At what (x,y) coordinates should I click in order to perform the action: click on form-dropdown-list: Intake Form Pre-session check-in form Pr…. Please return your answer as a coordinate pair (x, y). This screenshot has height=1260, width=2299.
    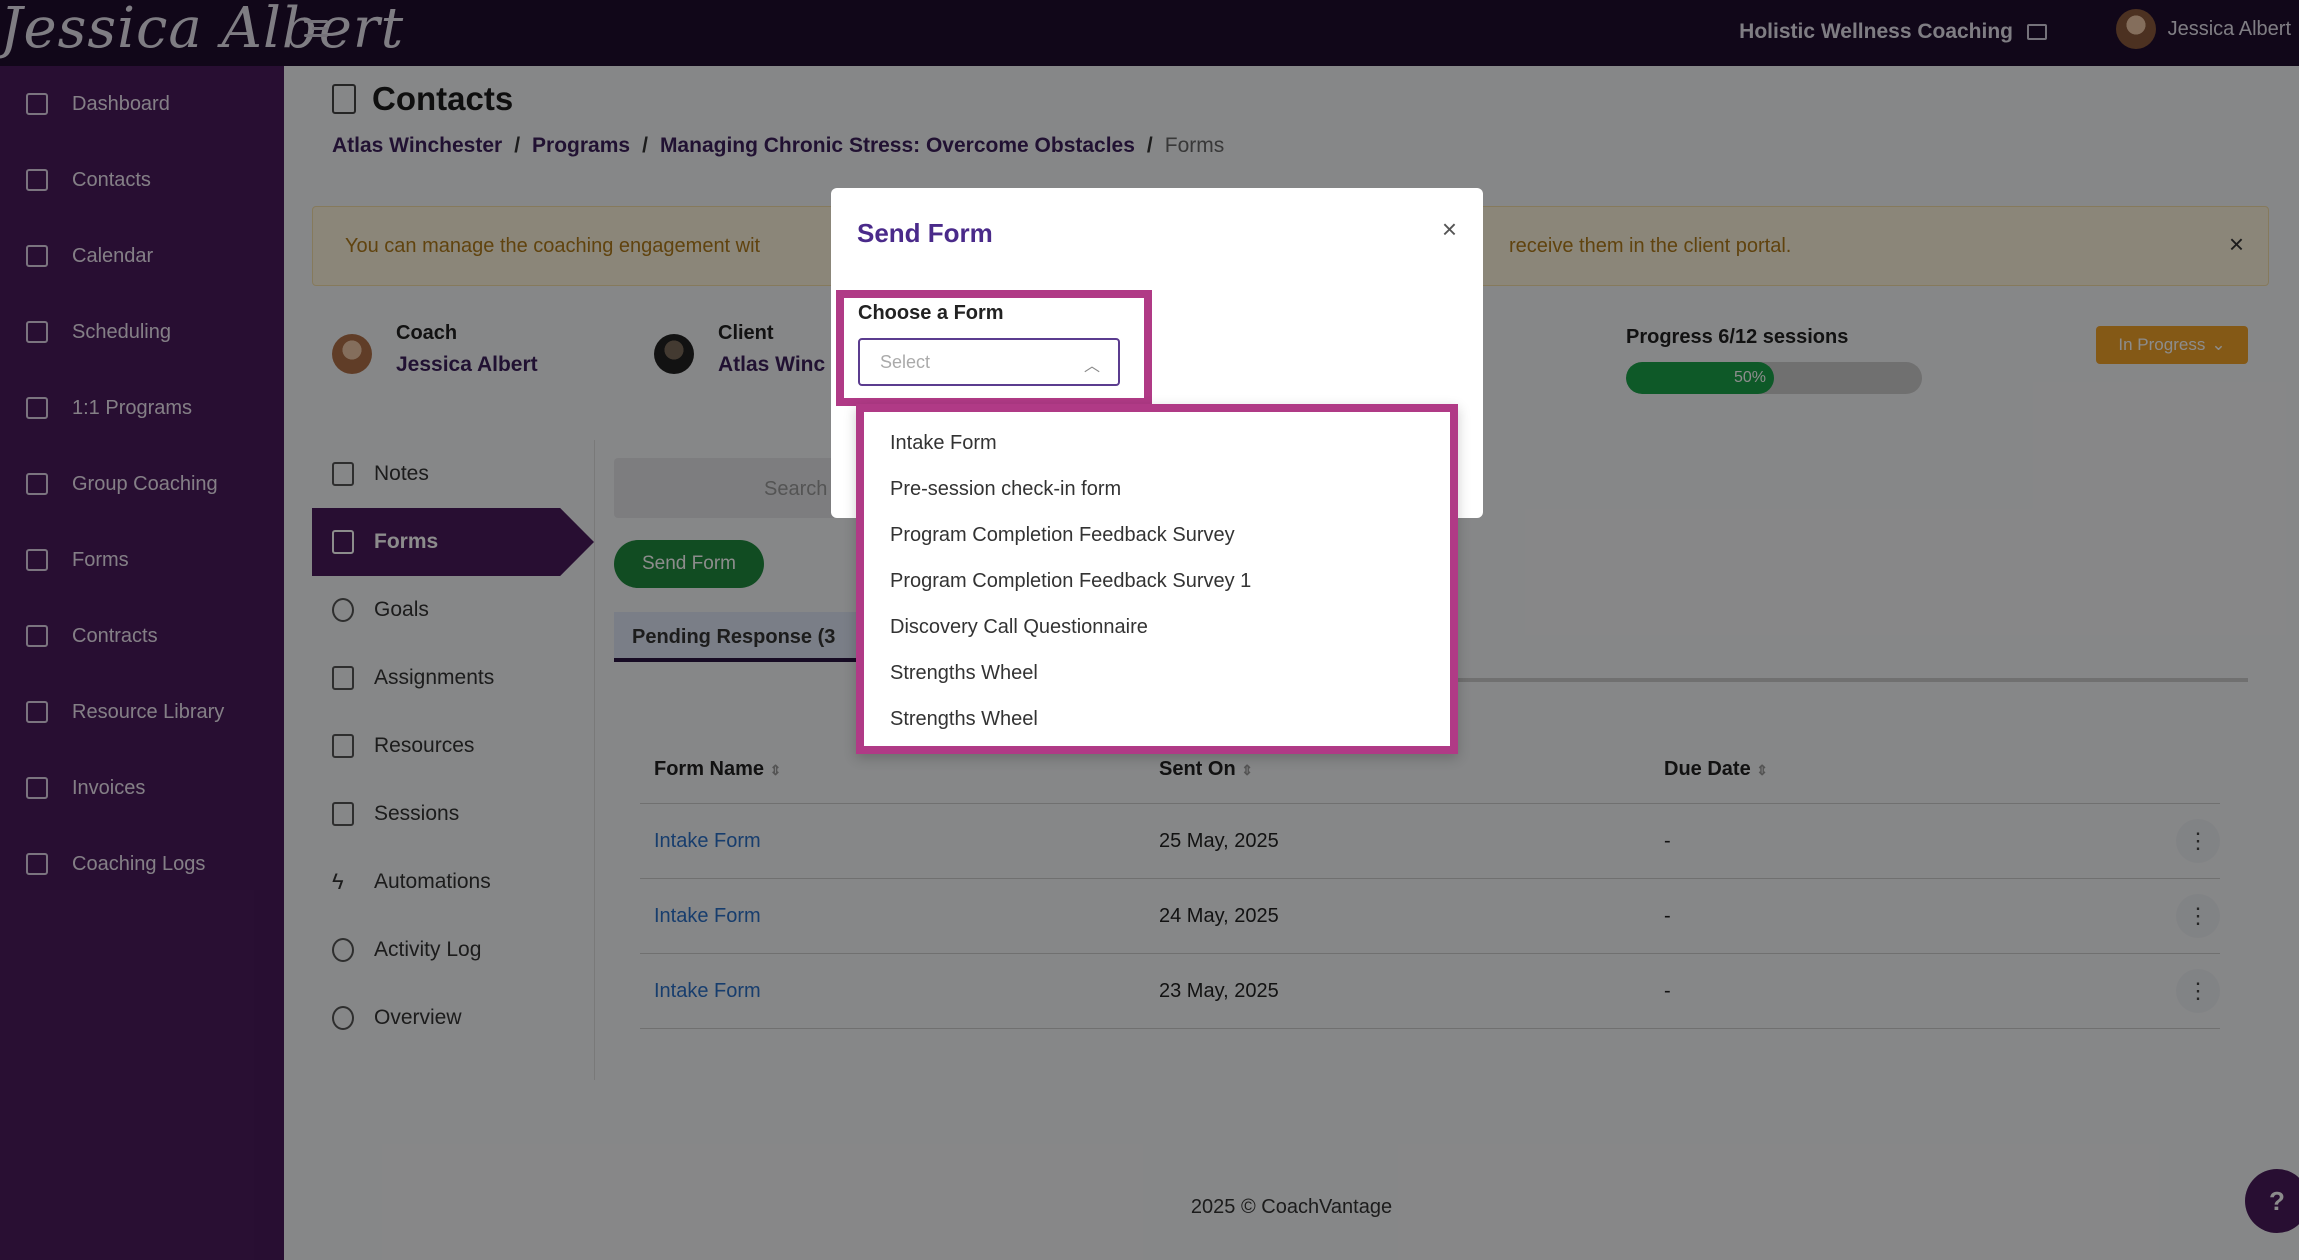
    Looking at the image, I should click on (1157, 579).